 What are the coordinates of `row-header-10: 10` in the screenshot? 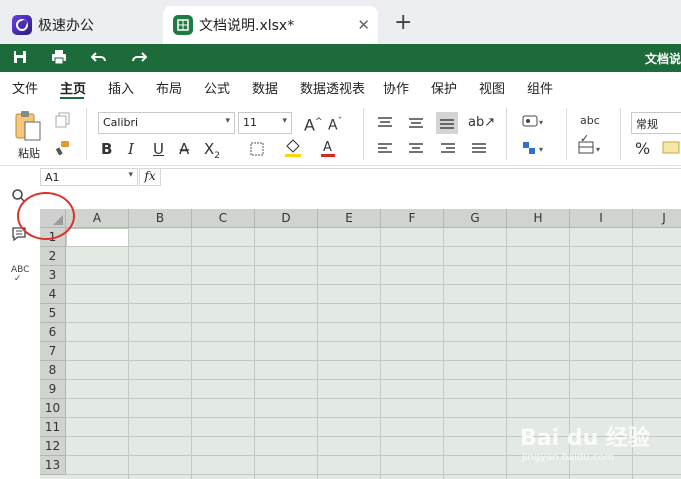 It's located at (53, 408).